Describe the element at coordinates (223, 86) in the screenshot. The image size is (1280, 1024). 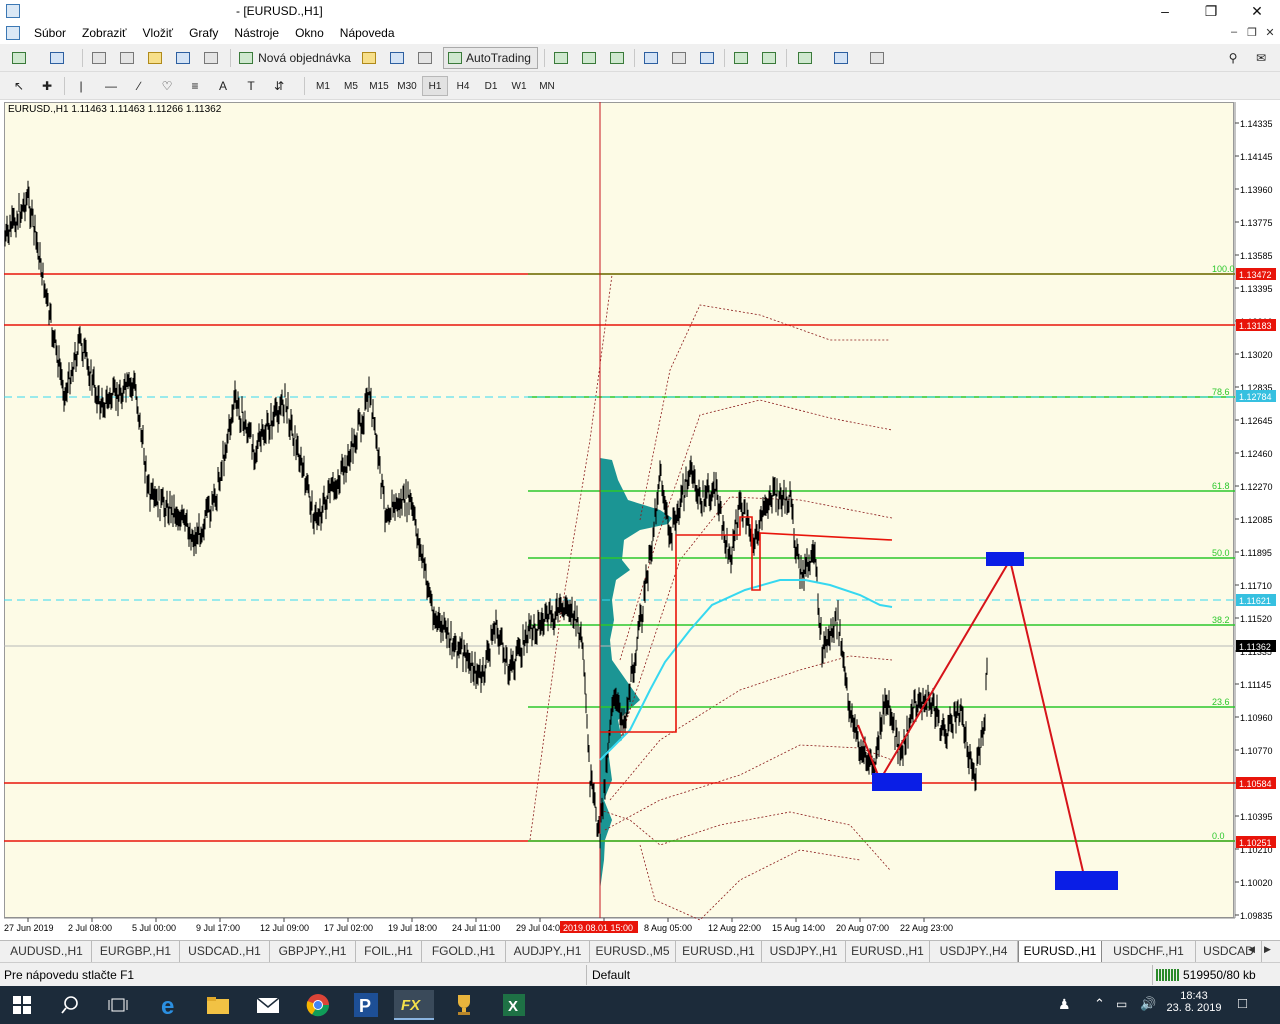
I see `text-icon: A` at that location.